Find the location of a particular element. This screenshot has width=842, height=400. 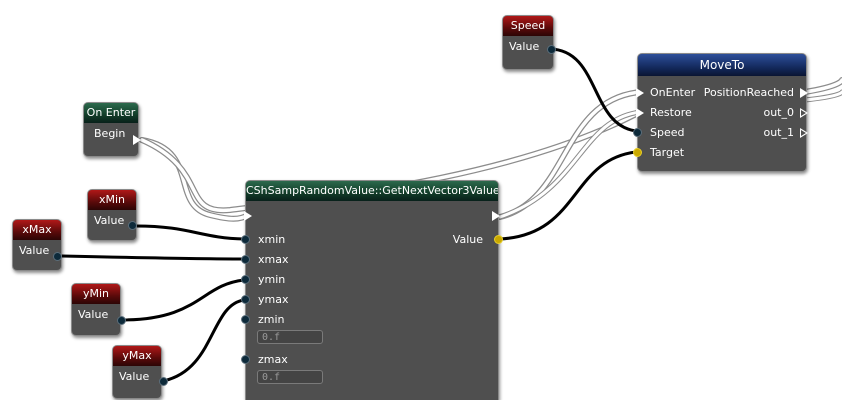

xmax-value-port is located at coordinates (57, 256).